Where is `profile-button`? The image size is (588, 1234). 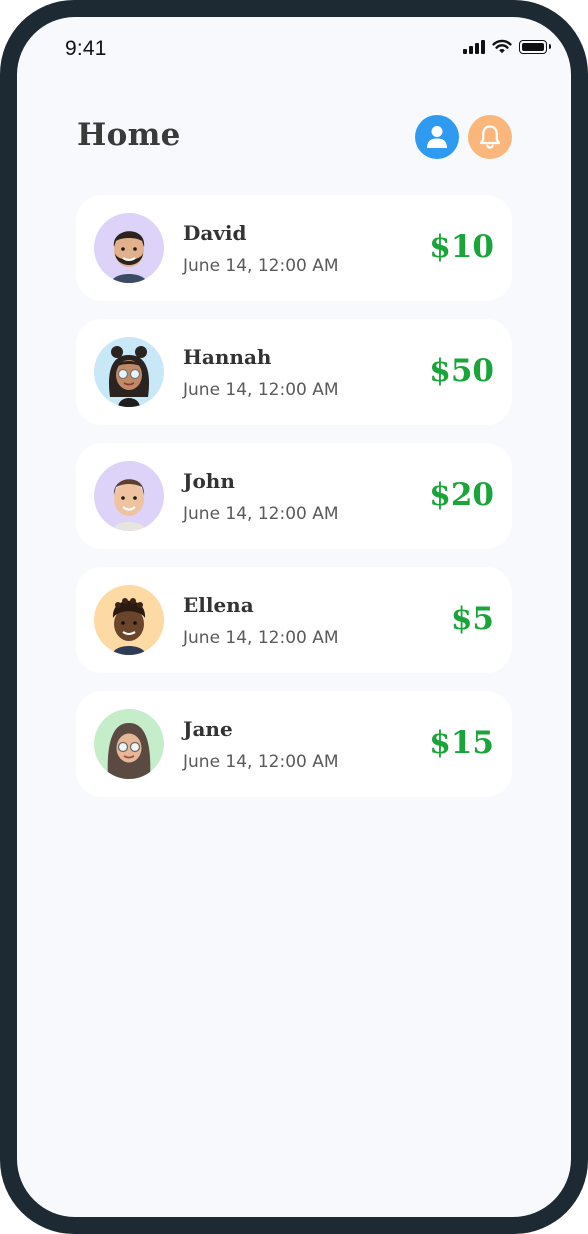
profile-button is located at coordinates (437, 137).